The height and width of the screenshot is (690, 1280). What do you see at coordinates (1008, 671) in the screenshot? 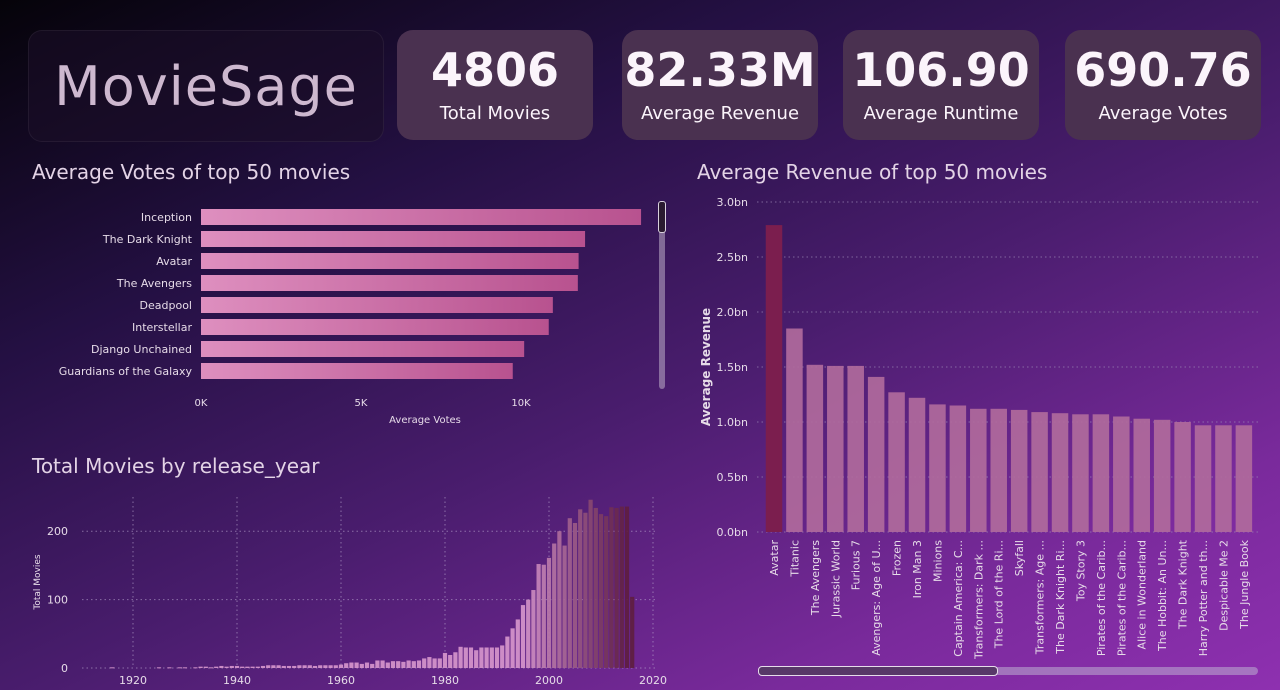
I see `revenue-chart-scrollbar` at bounding box center [1008, 671].